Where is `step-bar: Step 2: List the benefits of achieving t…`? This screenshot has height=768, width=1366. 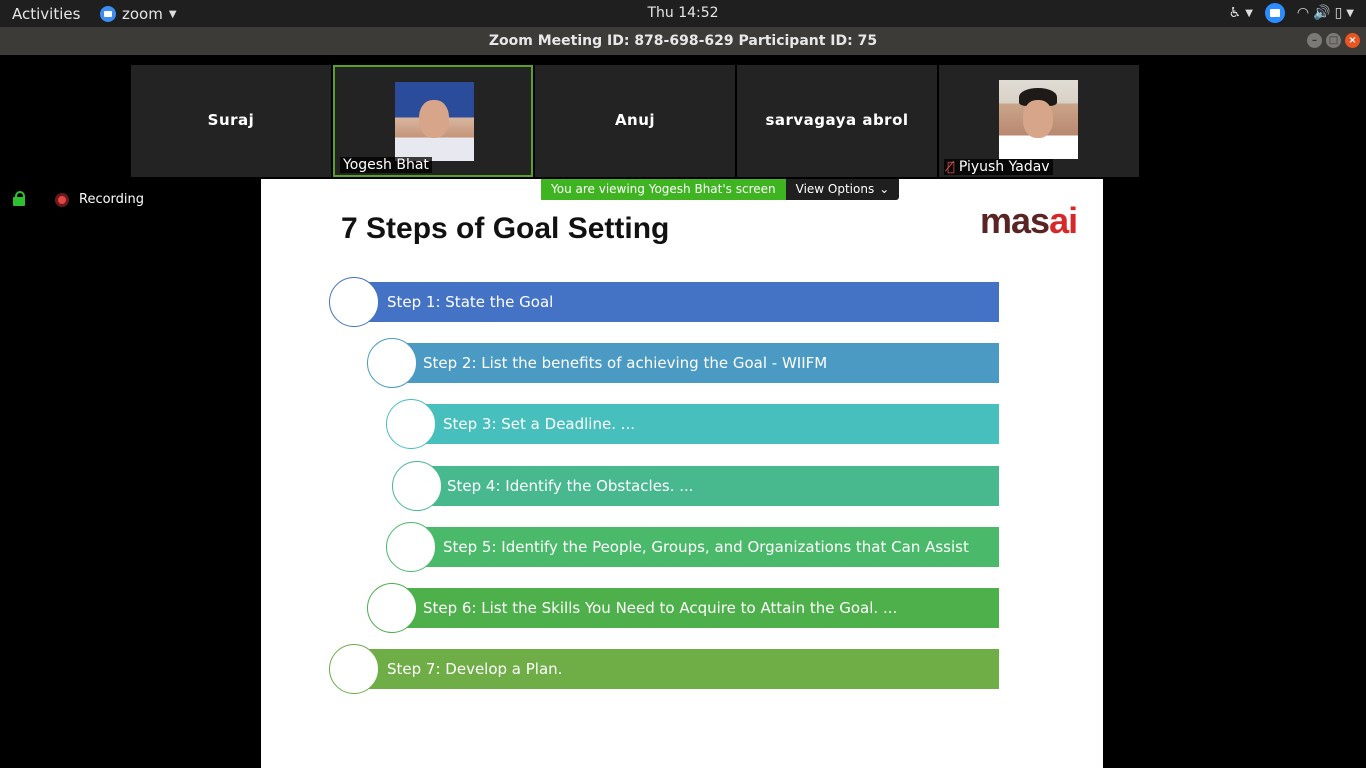 step-bar: Step 2: List the benefits of achieving t… is located at coordinates (696, 363).